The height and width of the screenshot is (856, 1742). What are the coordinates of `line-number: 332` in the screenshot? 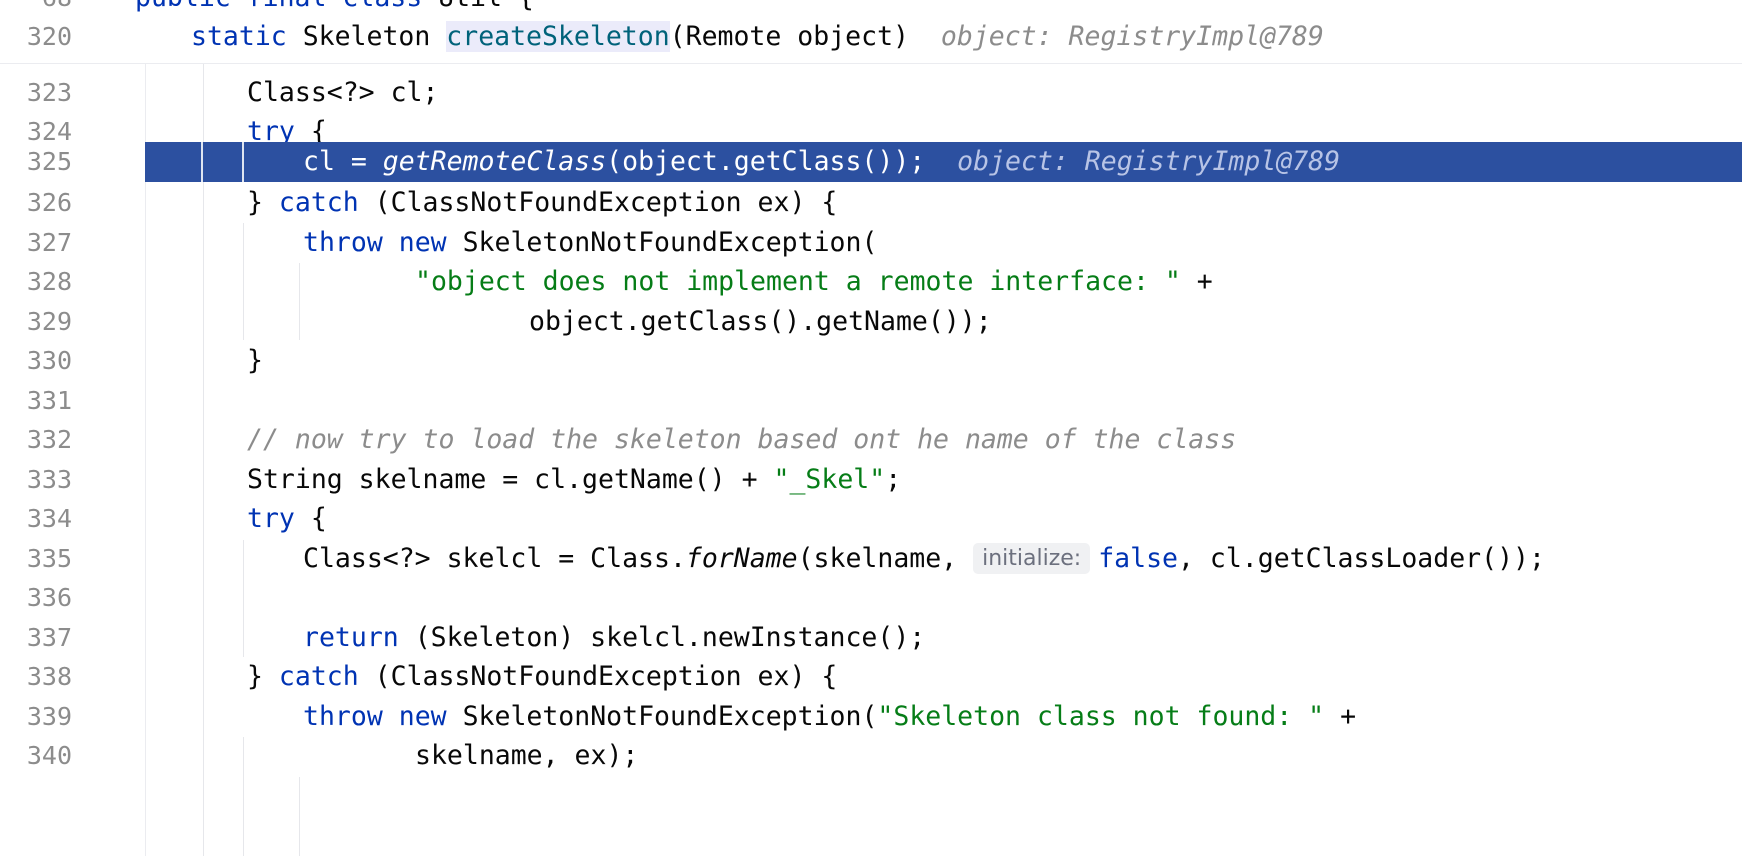 It's located at (49, 439).